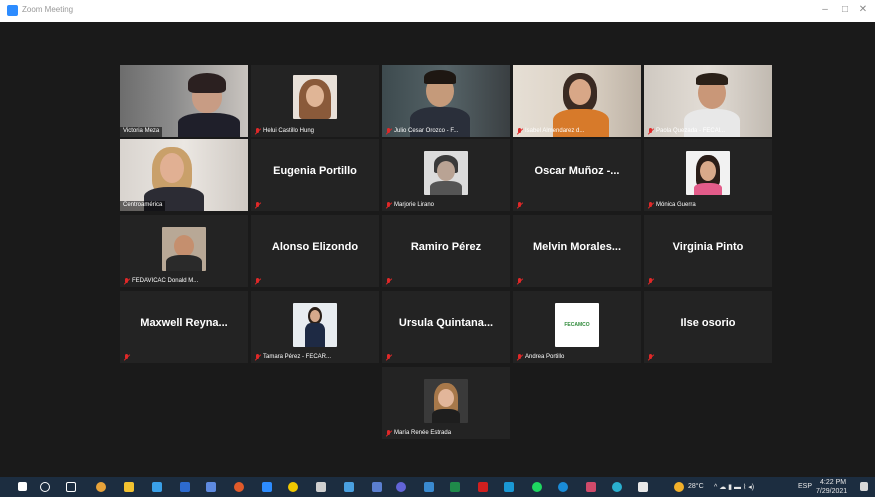  I want to click on participant-tile: Virginia Pinto, so click(708, 251).